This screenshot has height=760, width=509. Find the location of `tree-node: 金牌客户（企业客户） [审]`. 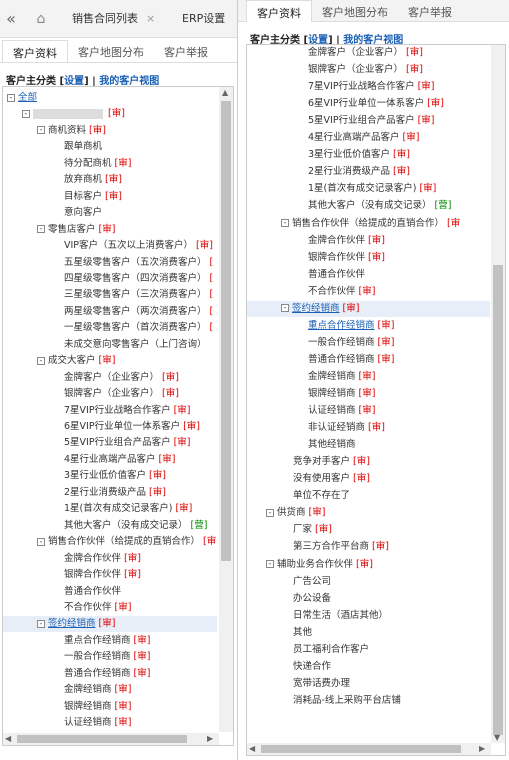

tree-node: 金牌客户（企业客户） [审] is located at coordinates (110, 378).